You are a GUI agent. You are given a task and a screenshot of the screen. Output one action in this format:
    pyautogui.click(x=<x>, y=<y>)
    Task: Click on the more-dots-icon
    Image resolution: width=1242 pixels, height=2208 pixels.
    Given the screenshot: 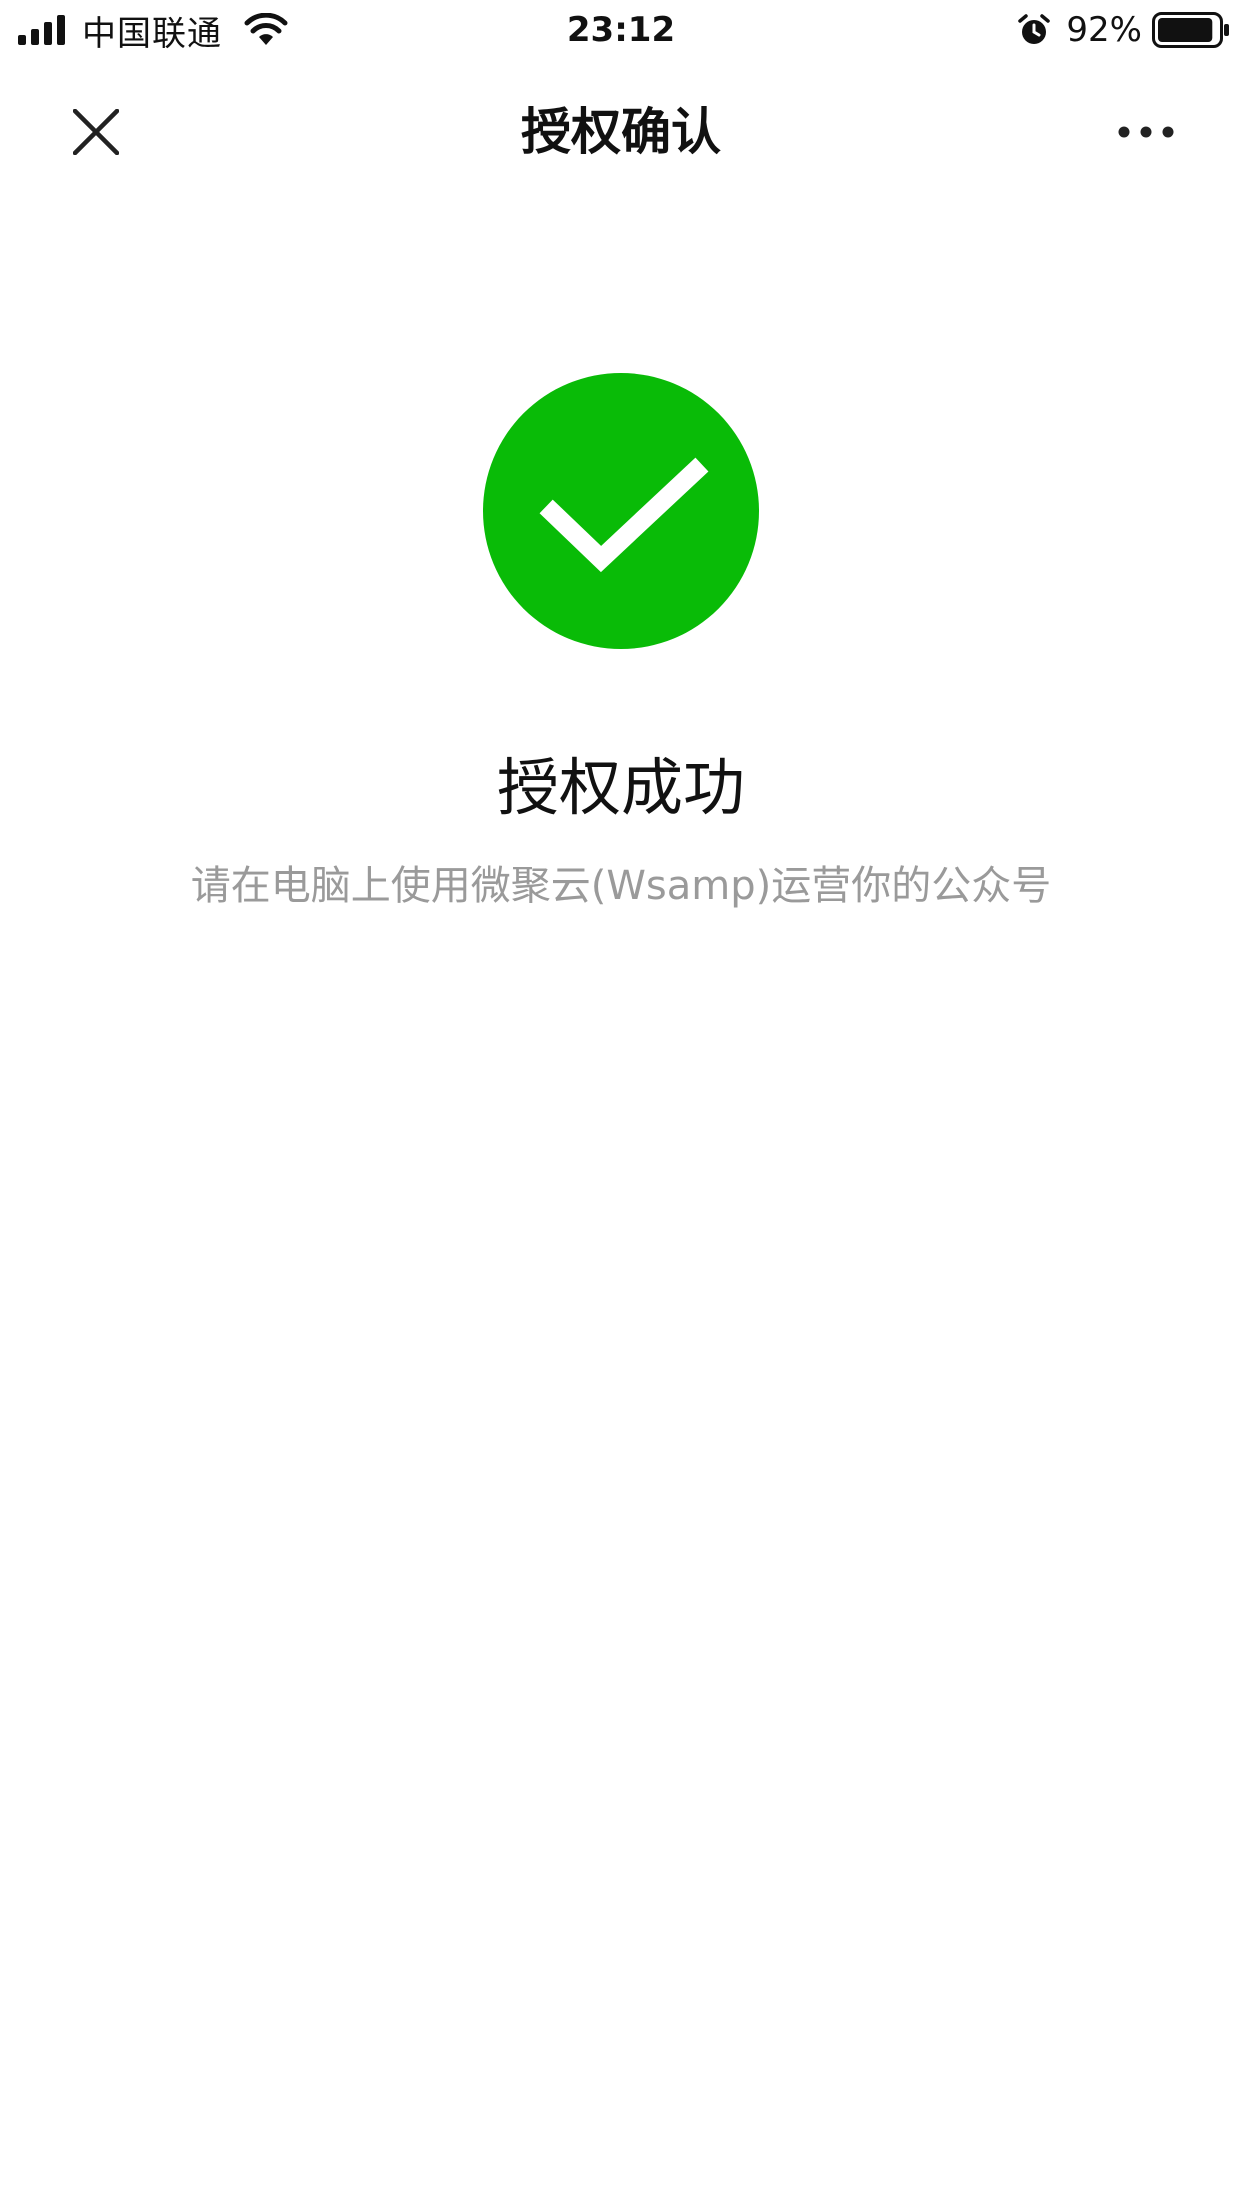 What is the action you would take?
    pyautogui.click(x=1146, y=132)
    